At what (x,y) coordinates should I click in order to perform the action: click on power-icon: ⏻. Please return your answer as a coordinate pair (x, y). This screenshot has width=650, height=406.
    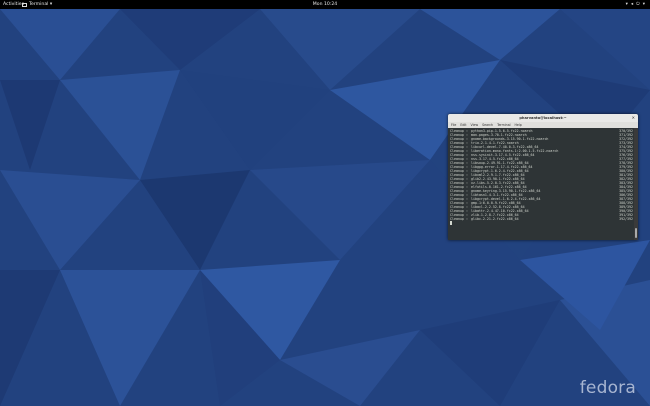
    Looking at the image, I should click on (638, 4).